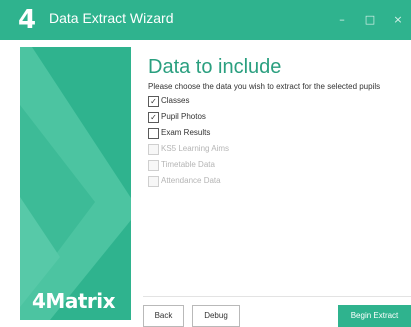  I want to click on brand-logo: 4Matrix, so click(74, 301).